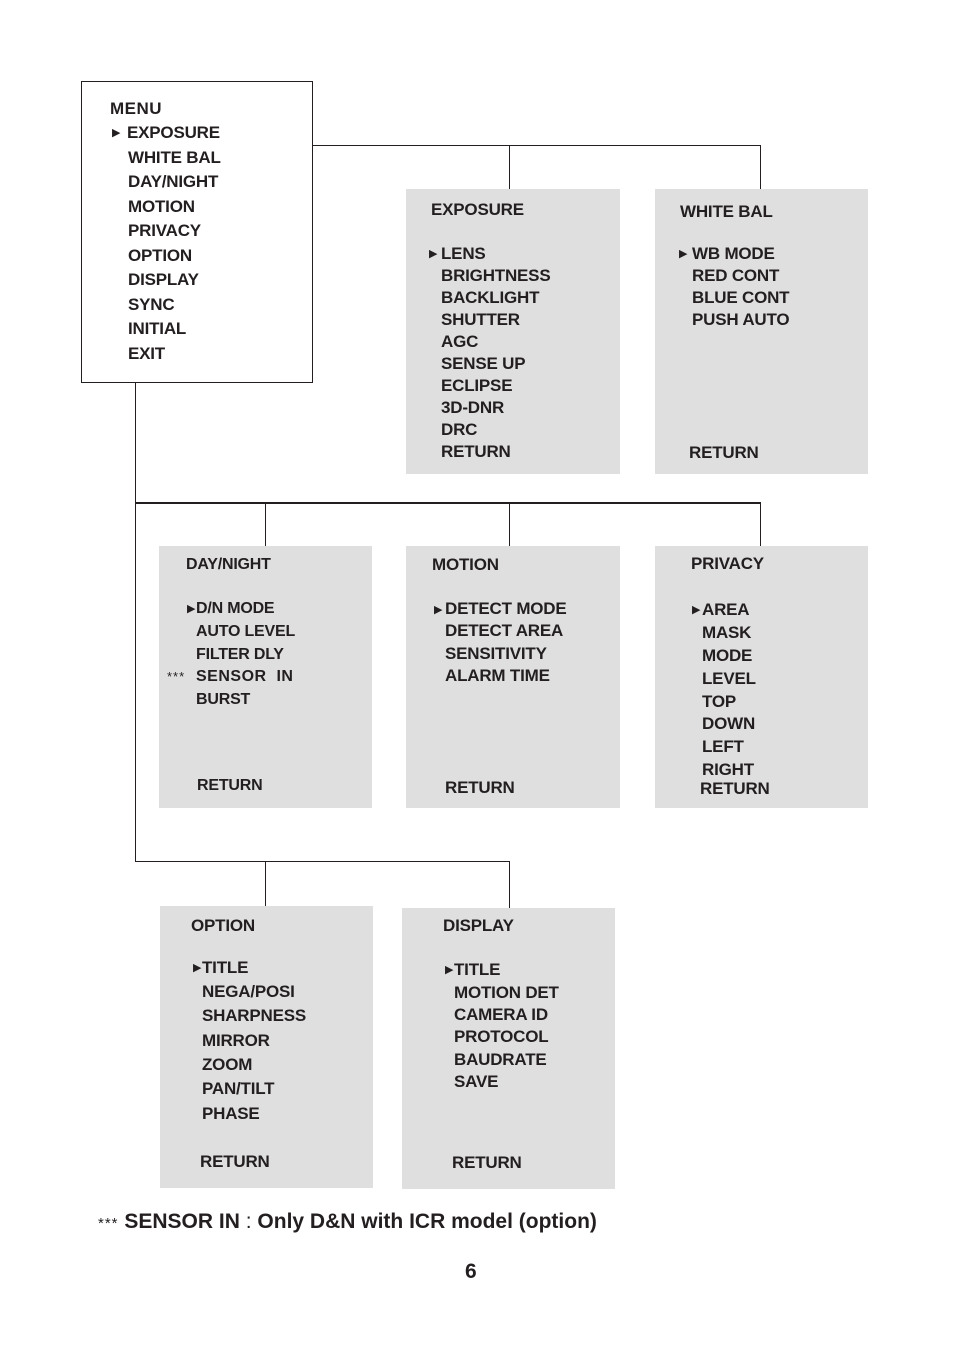 The image size is (954, 1345). Describe the element at coordinates (477, 209) in the screenshot. I see `exposure-title: EXPOSURE` at that location.